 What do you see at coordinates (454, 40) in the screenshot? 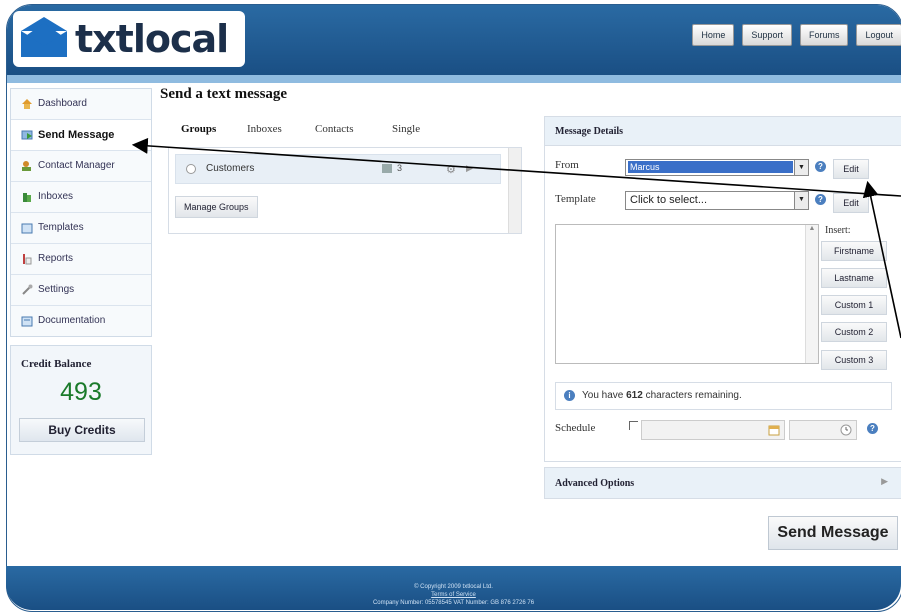
I see `header-bar: txtlocal Home Support Forums Logout` at bounding box center [454, 40].